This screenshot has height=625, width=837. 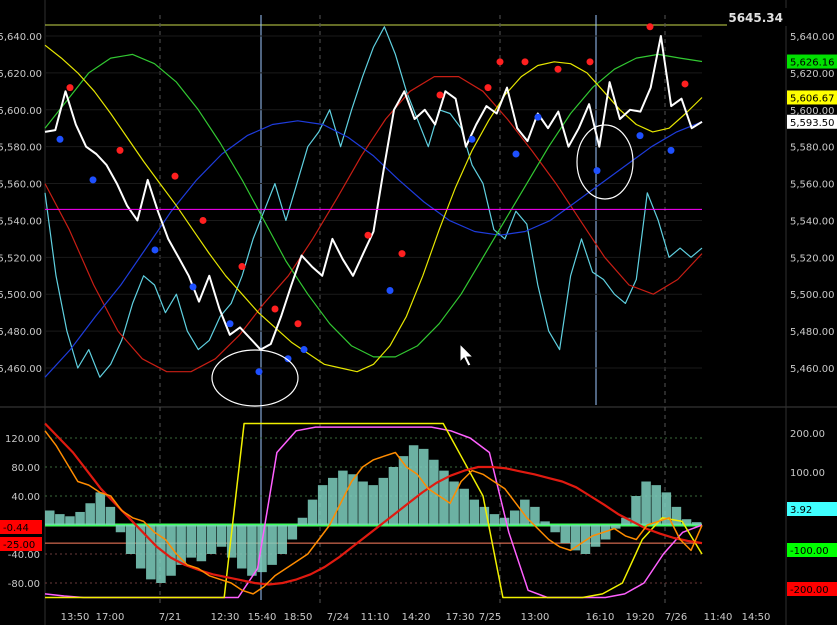 What do you see at coordinates (812, 98) in the screenshot?
I see `price-label-text: 5,606.67` at bounding box center [812, 98].